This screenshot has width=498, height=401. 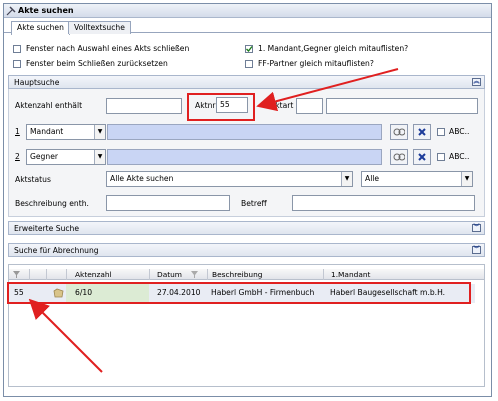 What do you see at coordinates (65, 335) in the screenshot?
I see `arrow-to-result-row` at bounding box center [65, 335].